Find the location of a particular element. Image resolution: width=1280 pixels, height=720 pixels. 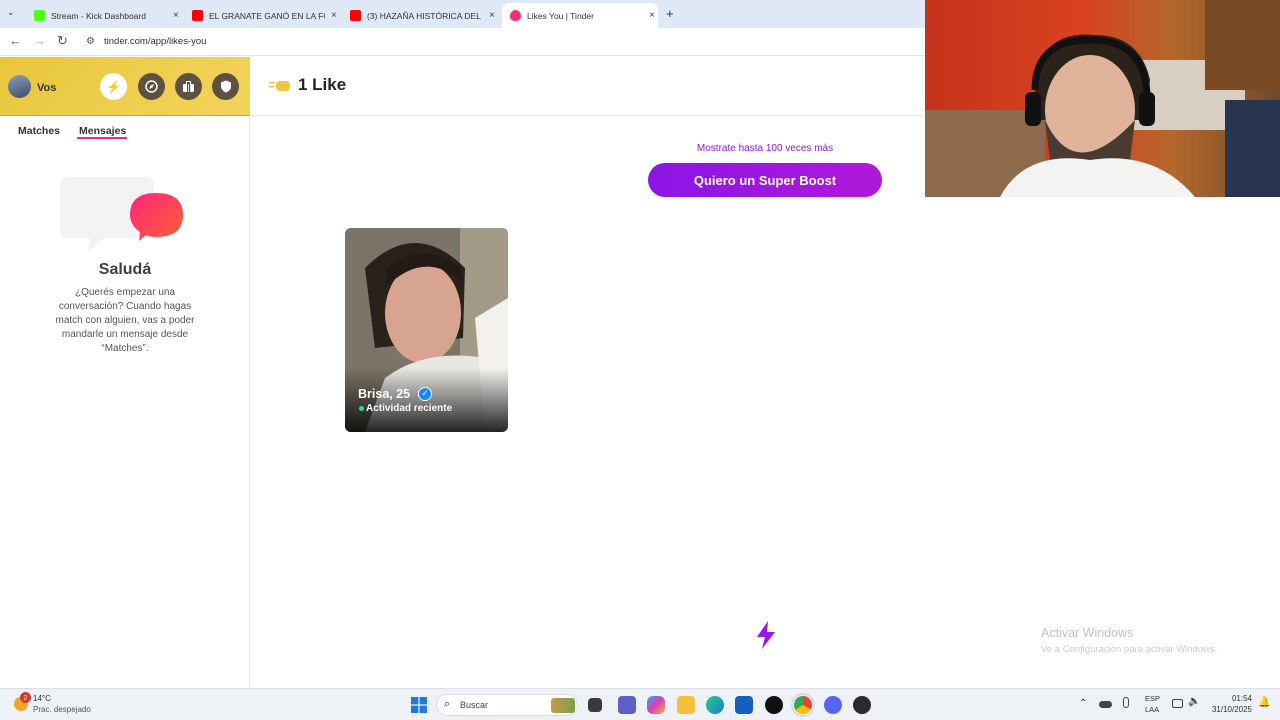

profile-photo is located at coordinates (426, 330).